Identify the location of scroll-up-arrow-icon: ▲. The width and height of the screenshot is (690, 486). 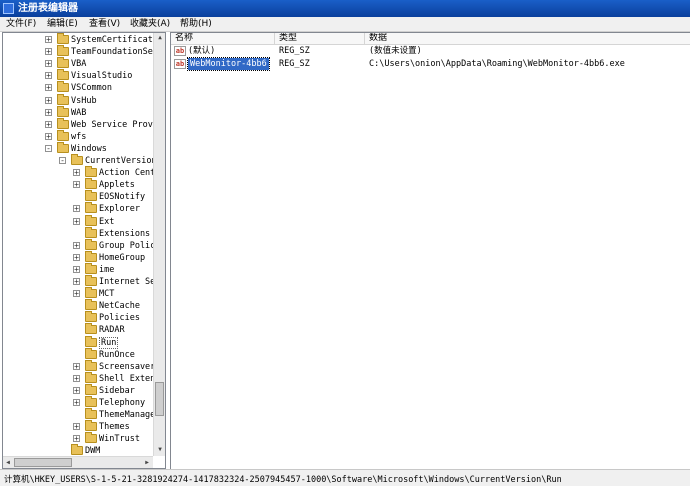
(160, 38).